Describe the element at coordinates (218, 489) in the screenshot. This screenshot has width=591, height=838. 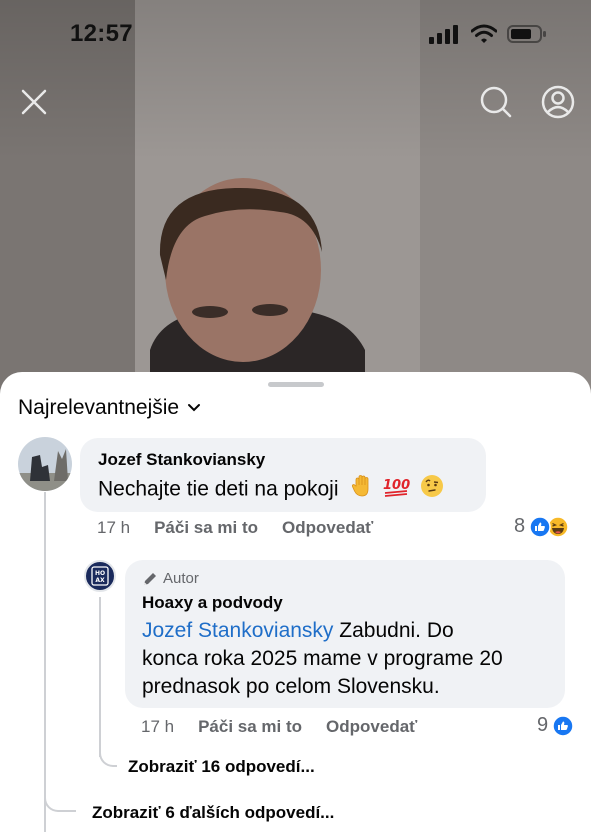
I see `comment-text: Nechajte tie deti na pokoji` at that location.